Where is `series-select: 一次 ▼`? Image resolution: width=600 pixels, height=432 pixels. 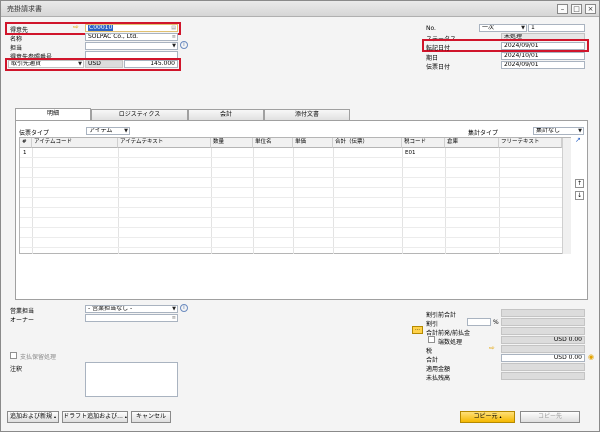 series-select: 一次 ▼ is located at coordinates (503, 28).